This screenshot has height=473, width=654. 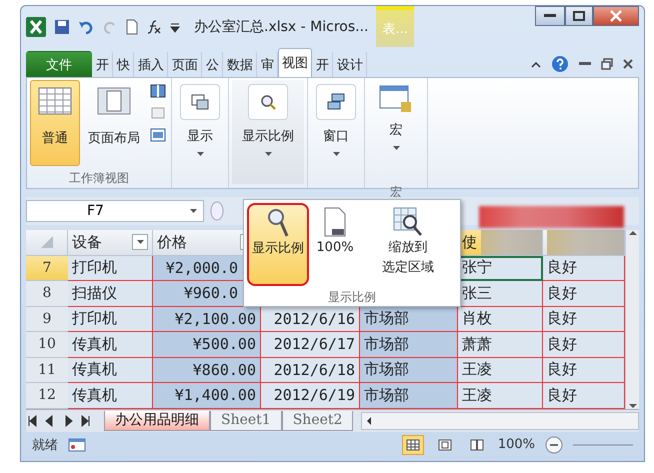 What do you see at coordinates (396, 99) in the screenshot?
I see `macro-icon` at bounding box center [396, 99].